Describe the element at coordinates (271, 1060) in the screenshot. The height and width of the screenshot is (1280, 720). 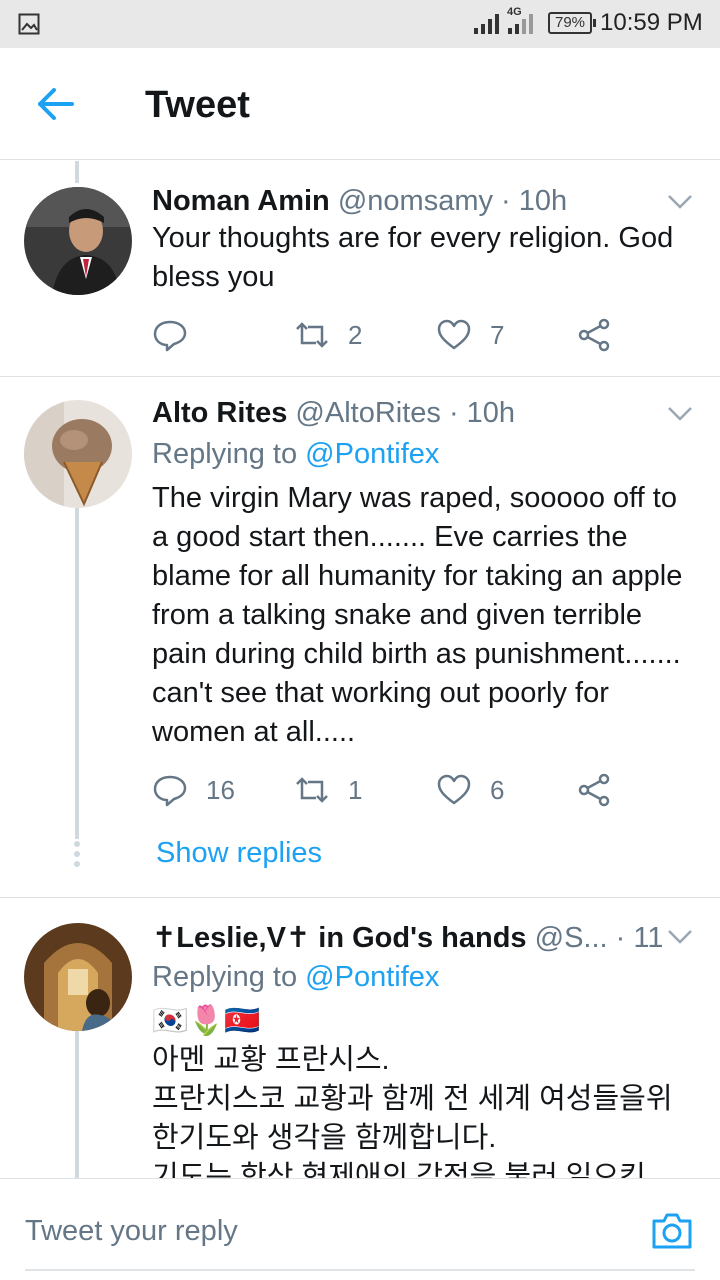
I see `tweet-text-line: 아멘 교황 프란시스.` at that location.